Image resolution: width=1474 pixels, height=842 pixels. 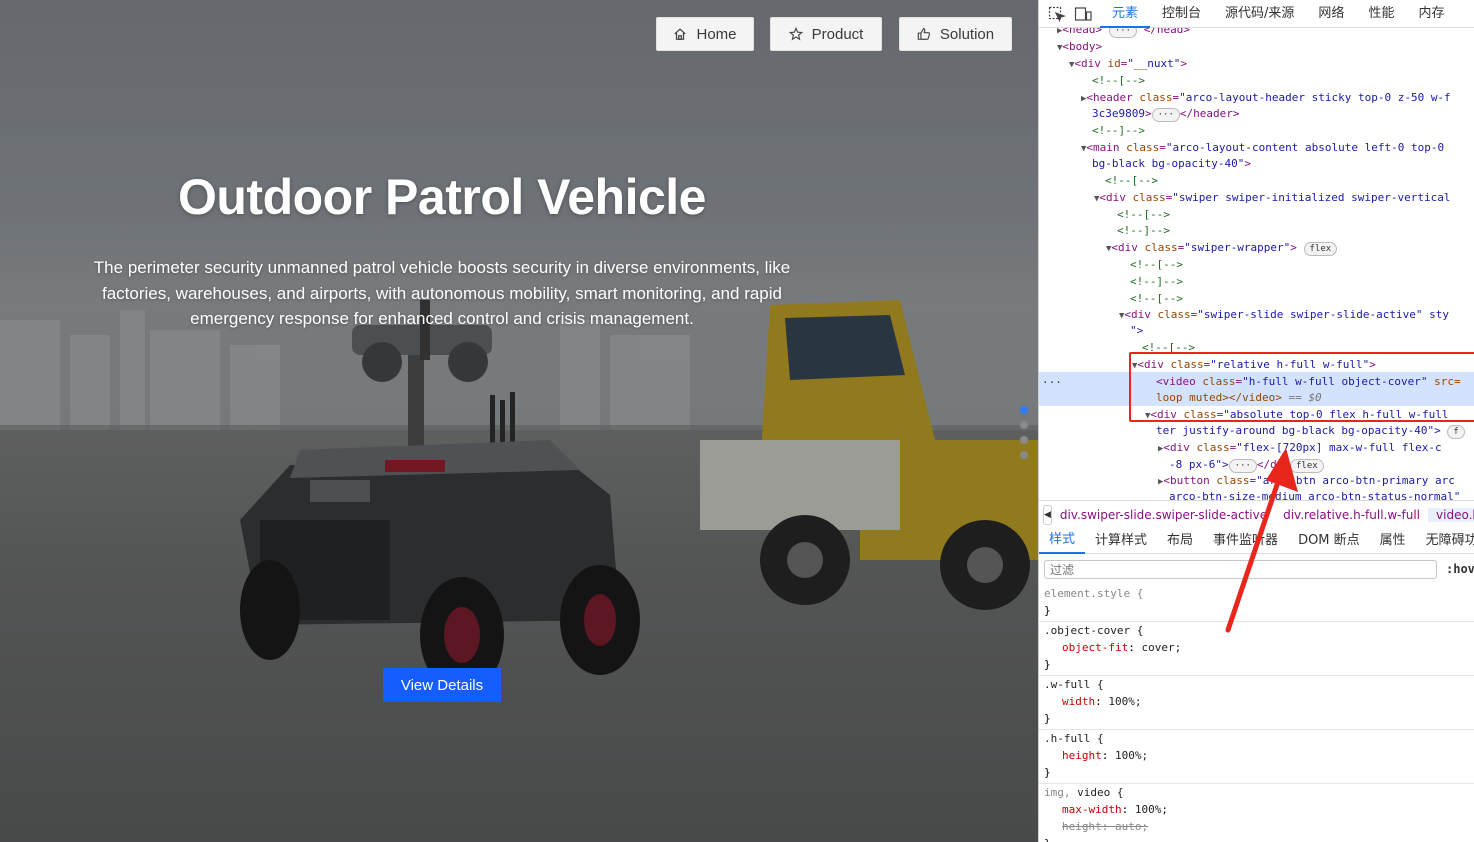 I want to click on hero-title: Outdoor Patrol Vehicle, so click(x=442, y=197).